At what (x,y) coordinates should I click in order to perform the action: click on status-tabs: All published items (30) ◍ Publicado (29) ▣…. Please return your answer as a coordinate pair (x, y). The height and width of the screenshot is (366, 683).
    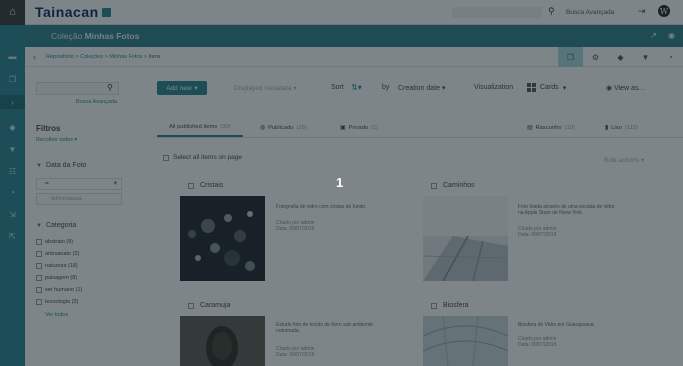
    Looking at the image, I should click on (420, 128).